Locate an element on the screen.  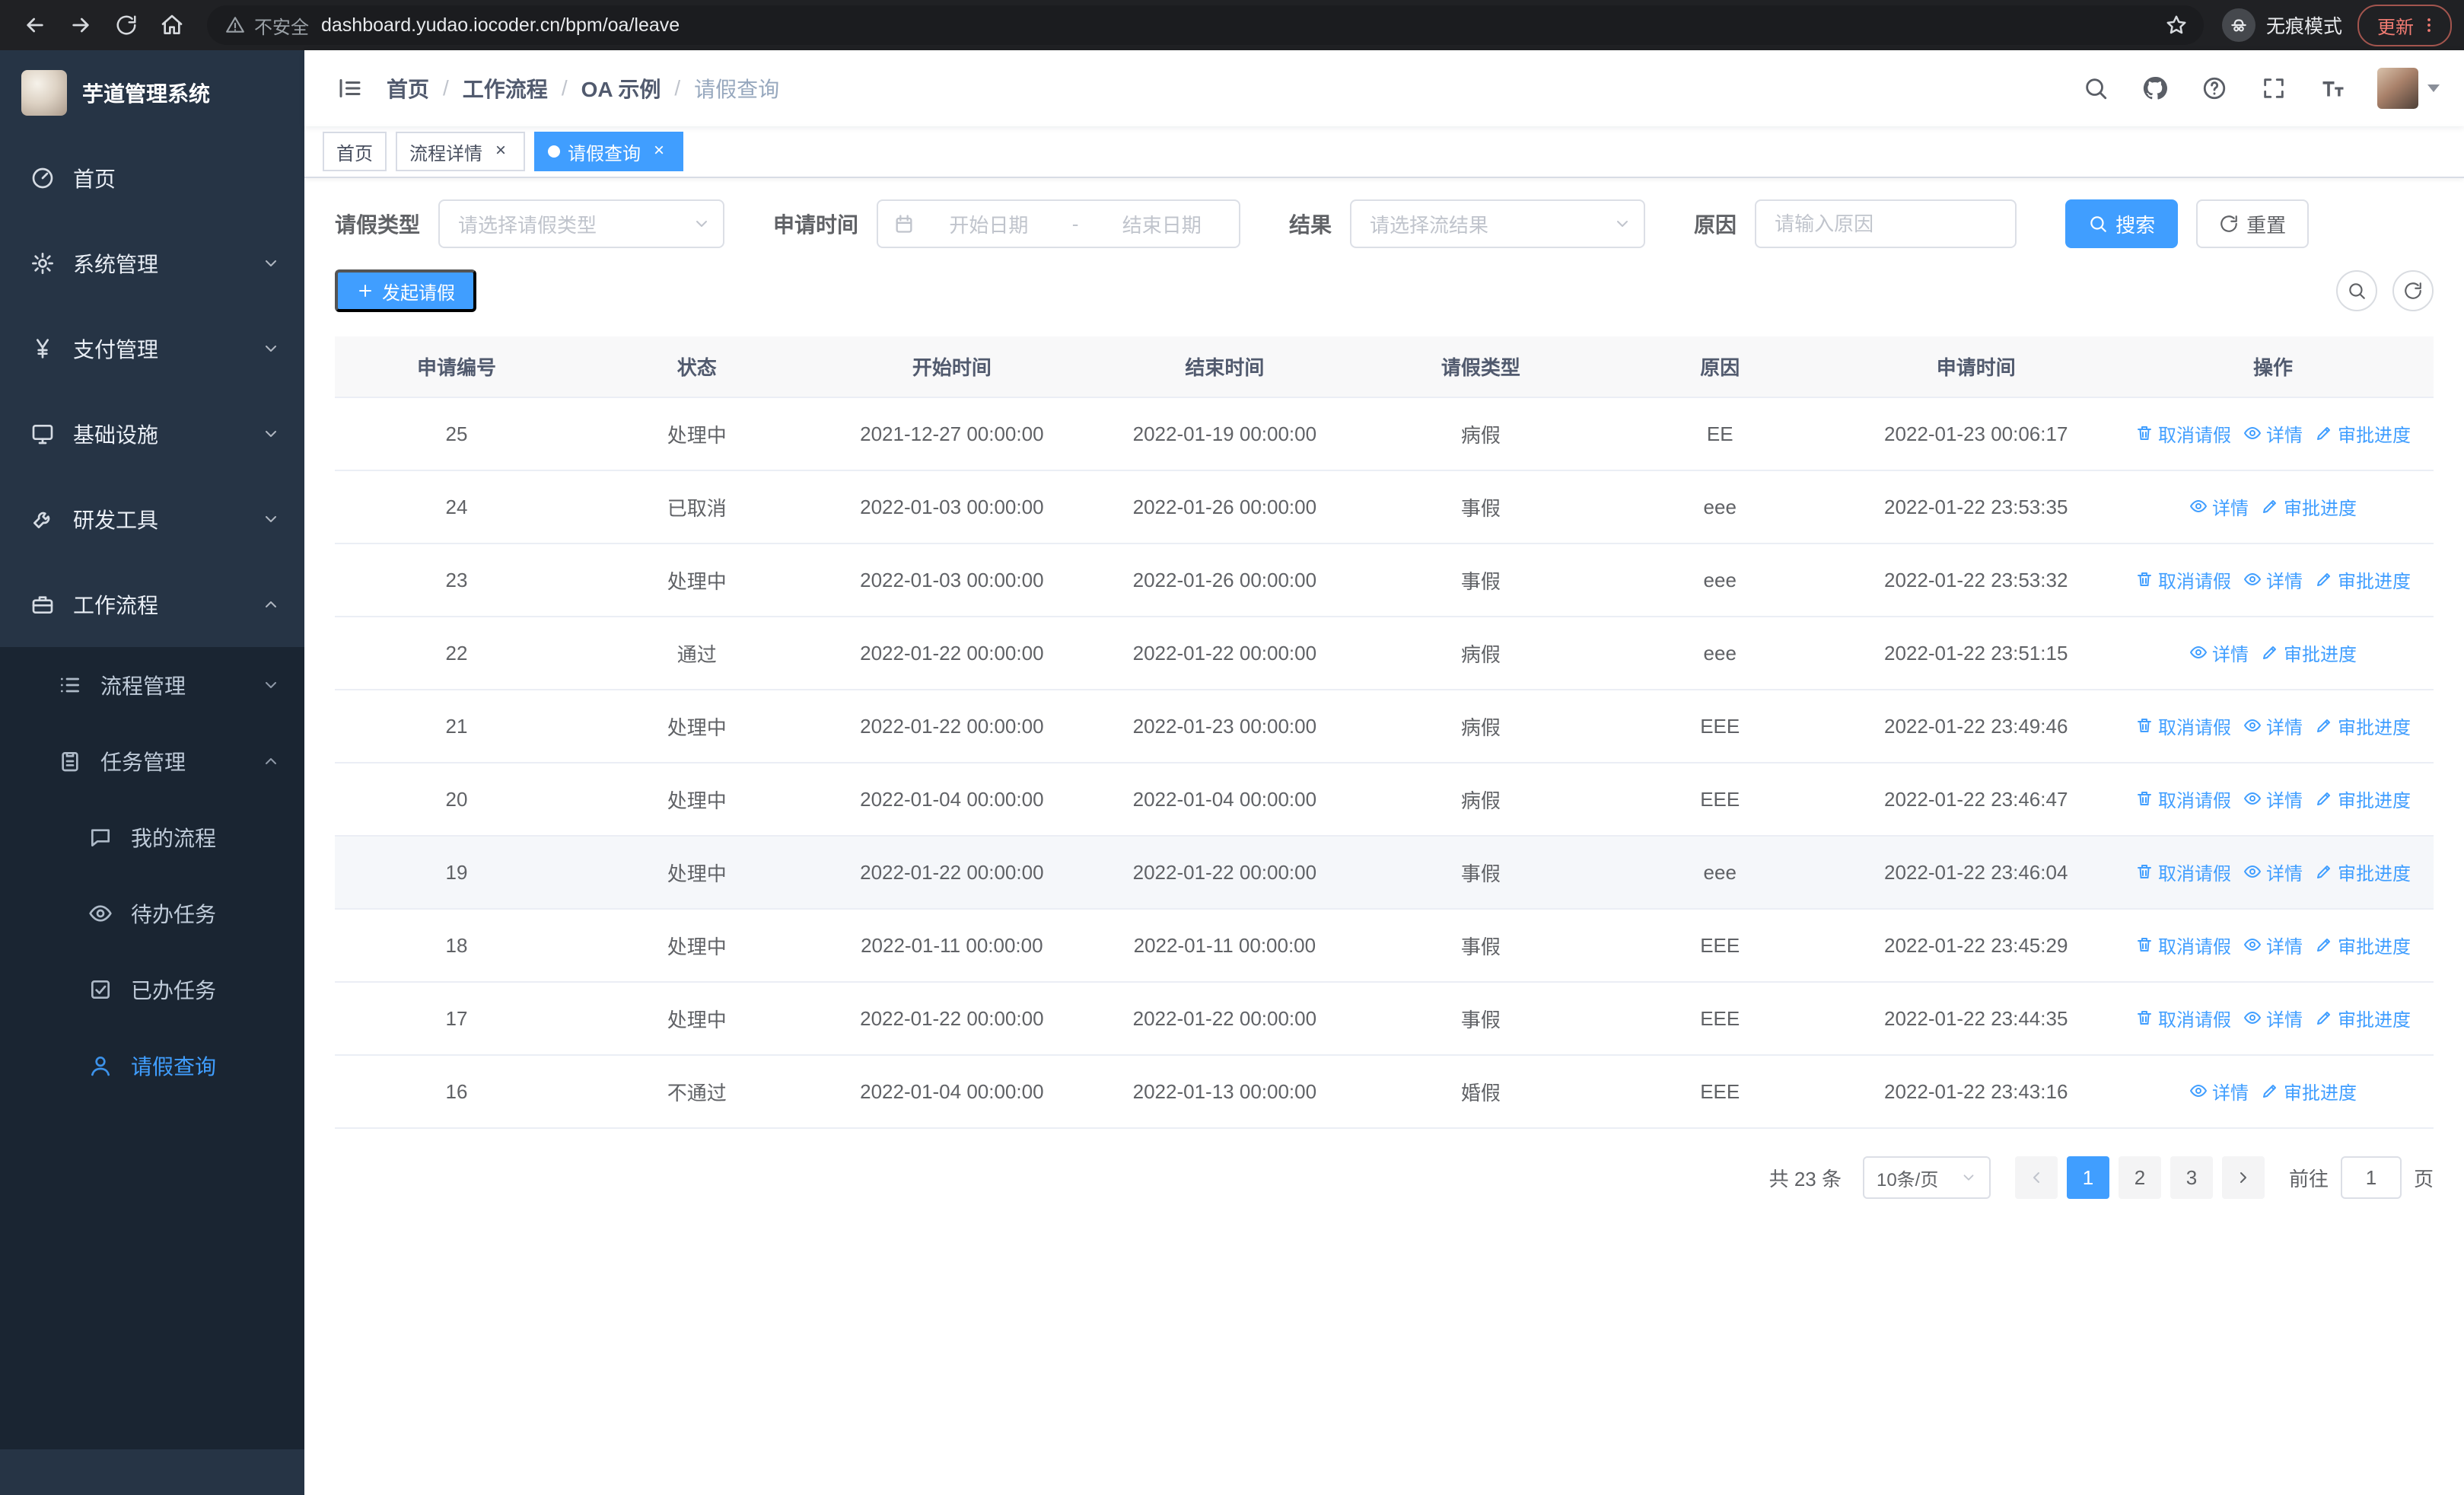
trash-icon is located at coordinates (2144, 799).